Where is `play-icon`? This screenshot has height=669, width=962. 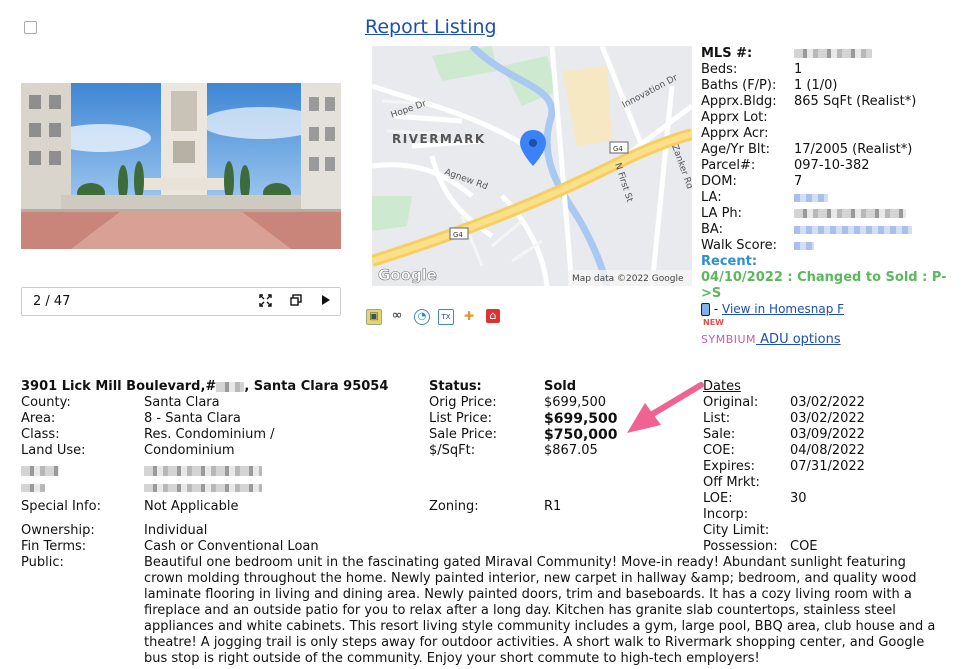
play-icon is located at coordinates (326, 301).